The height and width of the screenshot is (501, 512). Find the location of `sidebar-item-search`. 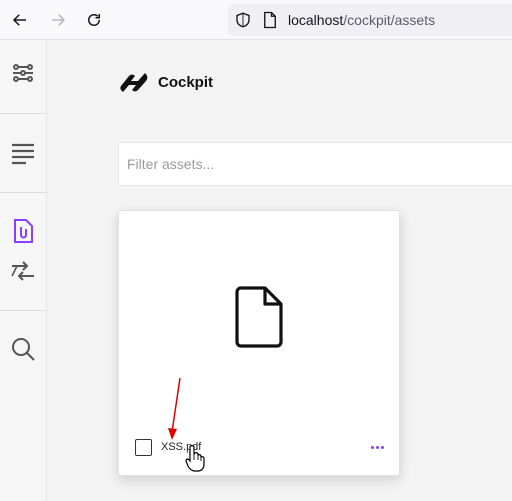

sidebar-item-search is located at coordinates (23, 349).